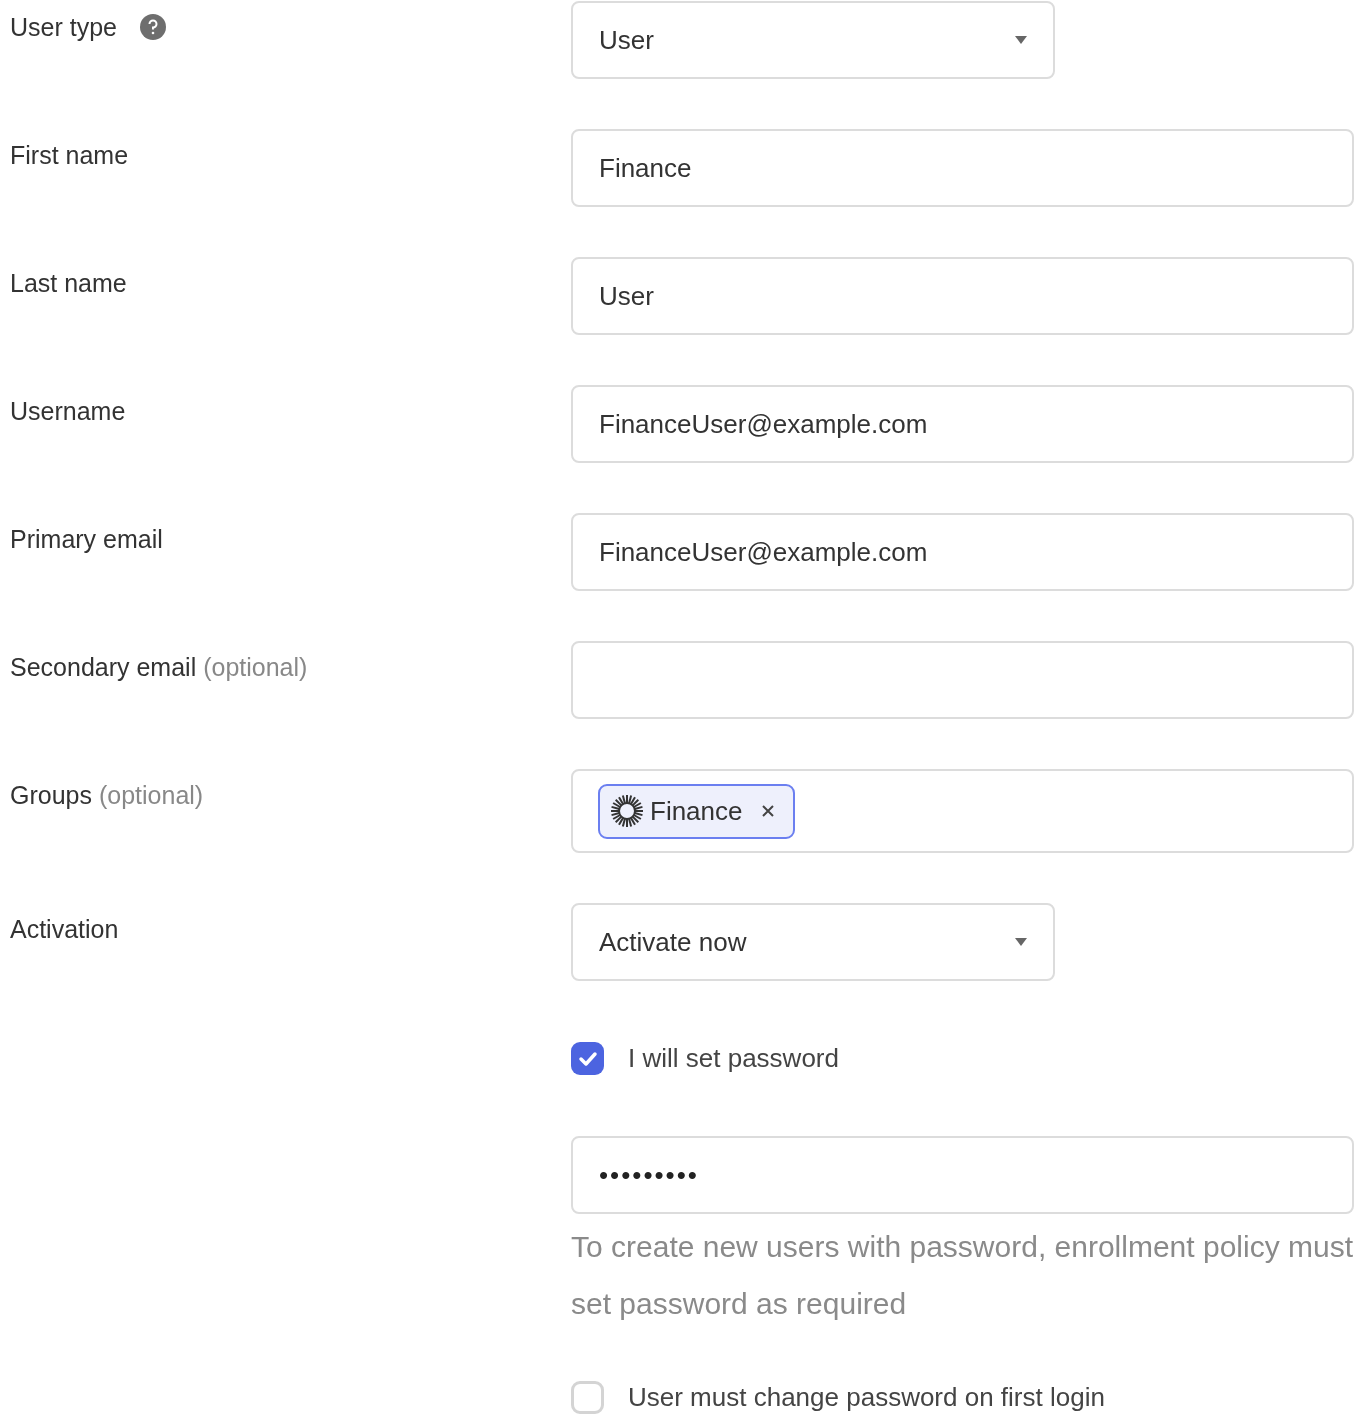 This screenshot has height=1414, width=1361. What do you see at coordinates (69, 155) in the screenshot?
I see `field-label: First name` at bounding box center [69, 155].